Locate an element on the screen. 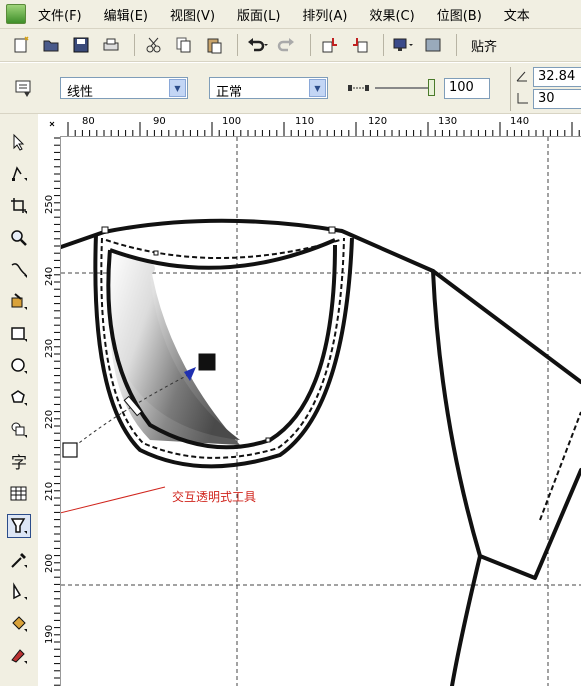  merge-mode-dropdown: 正常 ▼ is located at coordinates (268, 88).